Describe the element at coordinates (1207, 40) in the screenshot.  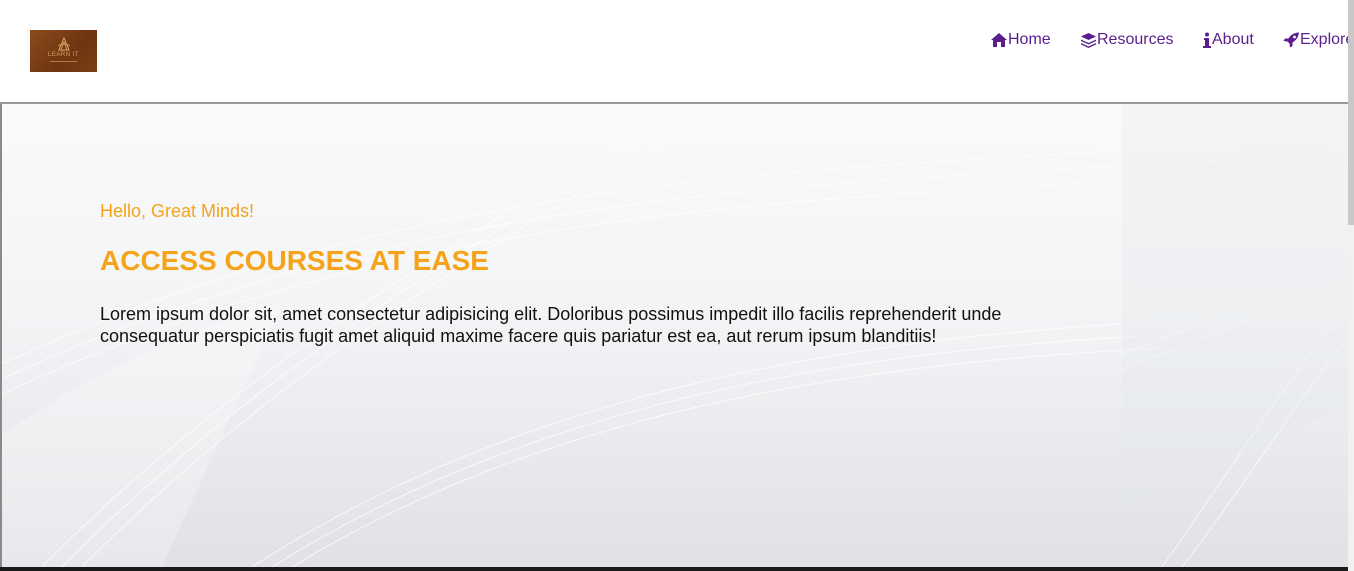
I see `info-icon` at that location.